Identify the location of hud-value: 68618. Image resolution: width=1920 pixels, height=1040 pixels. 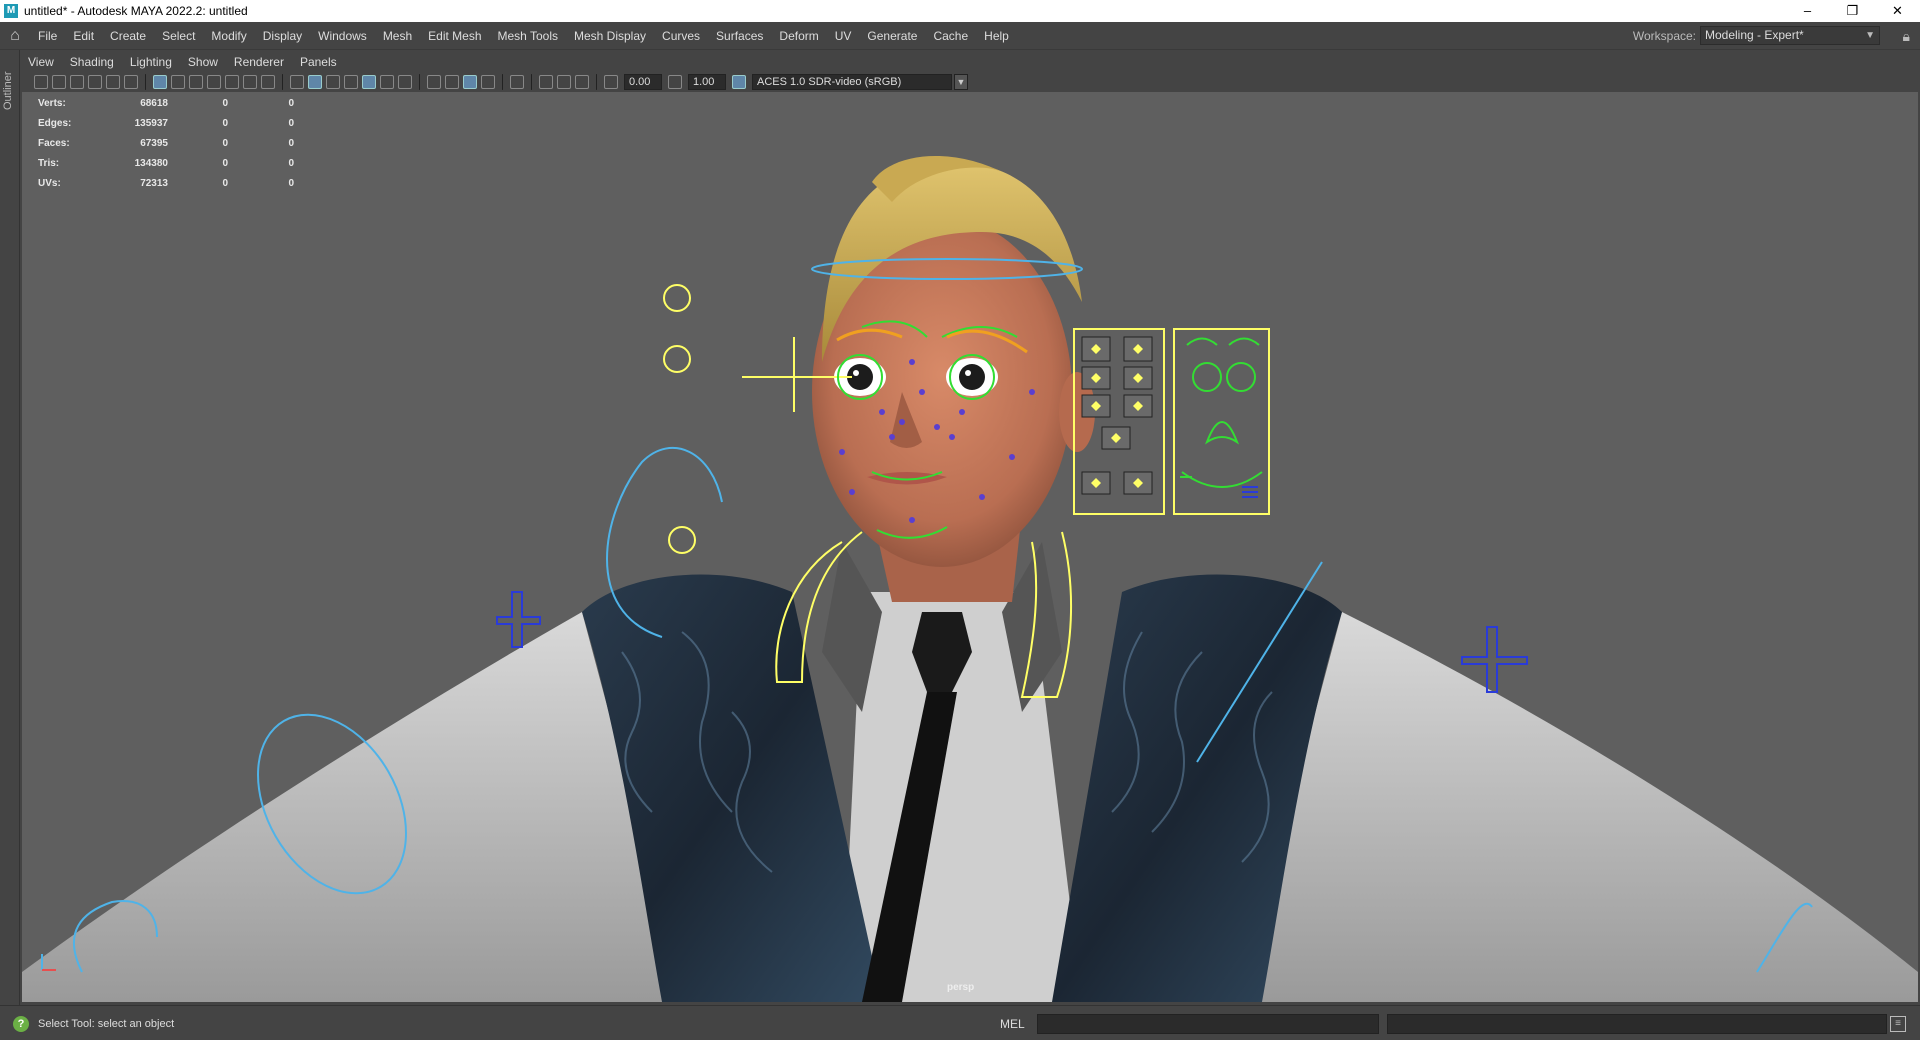
(154, 103).